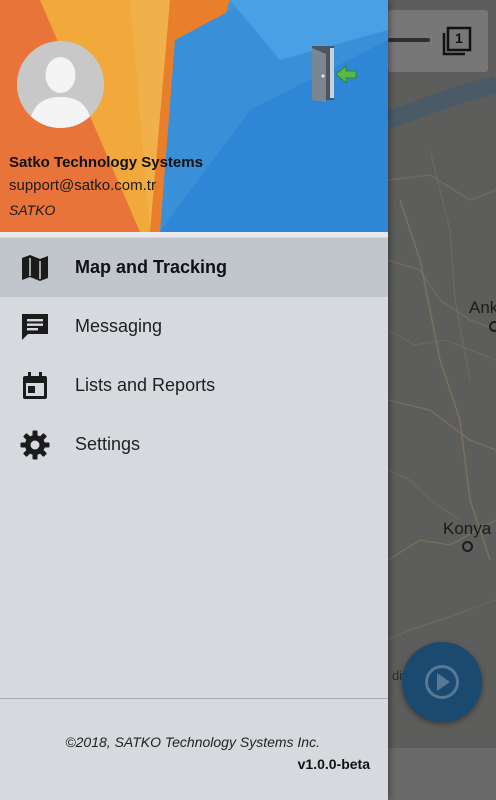 The height and width of the screenshot is (800, 496). Describe the element at coordinates (35, 327) in the screenshot. I see `message-icon` at that location.